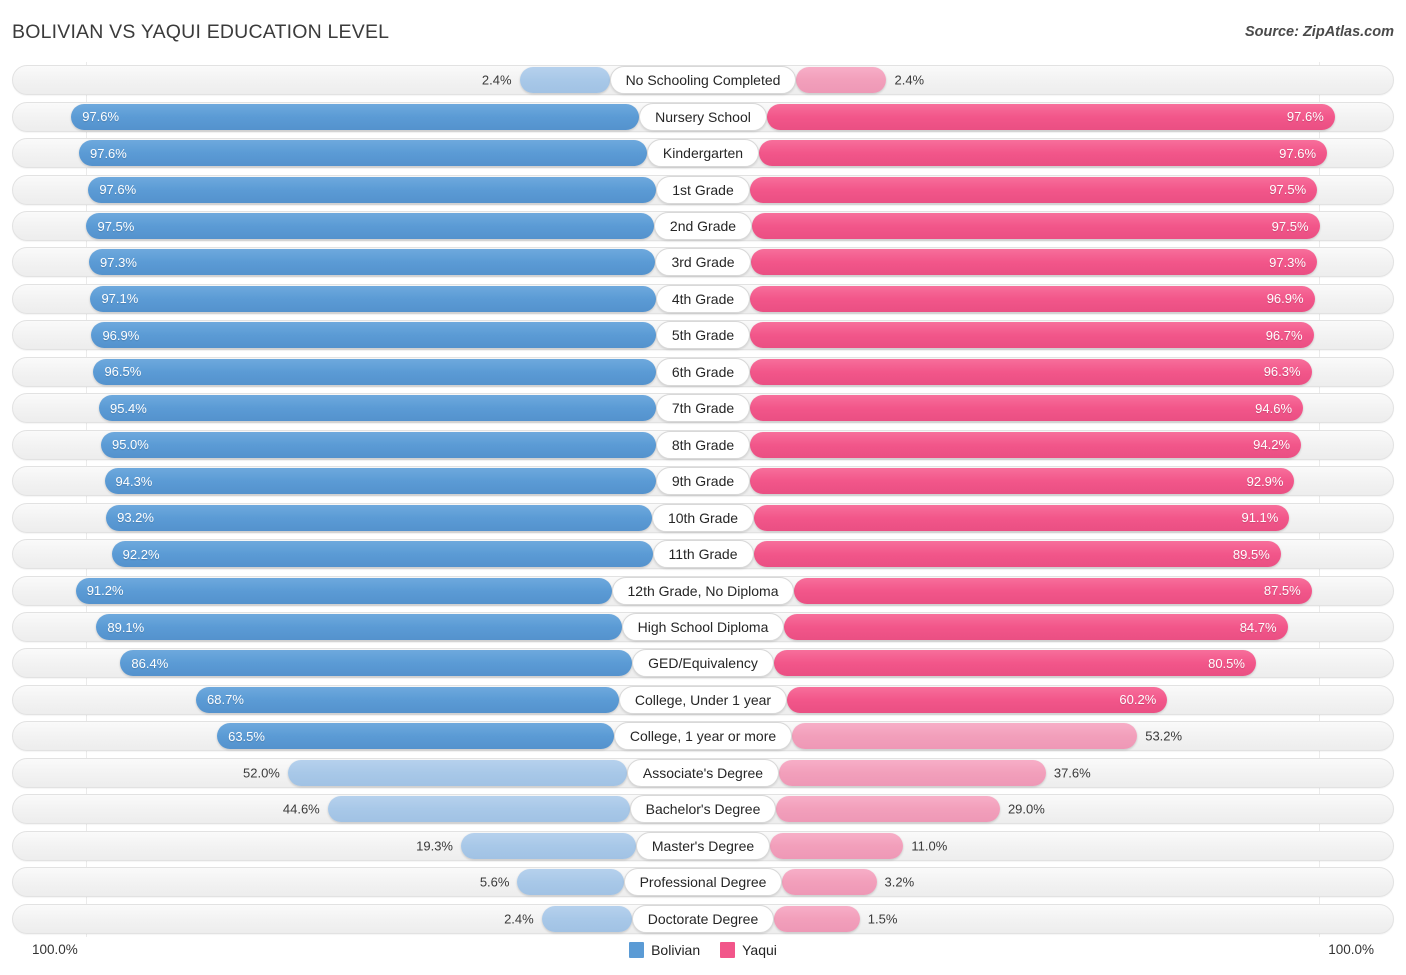 The height and width of the screenshot is (975, 1406). I want to click on category-label: Kindergarten, so click(703, 153).